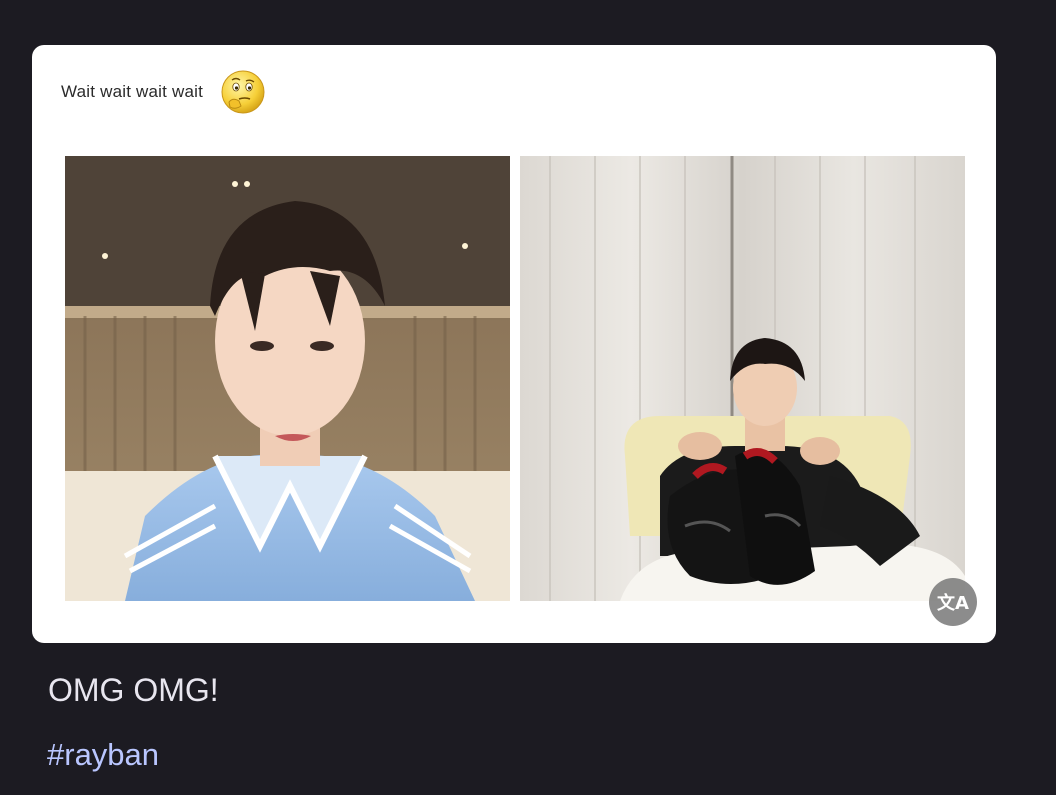 The image size is (1056, 795). I want to click on translate-button: 文A, so click(953, 602).